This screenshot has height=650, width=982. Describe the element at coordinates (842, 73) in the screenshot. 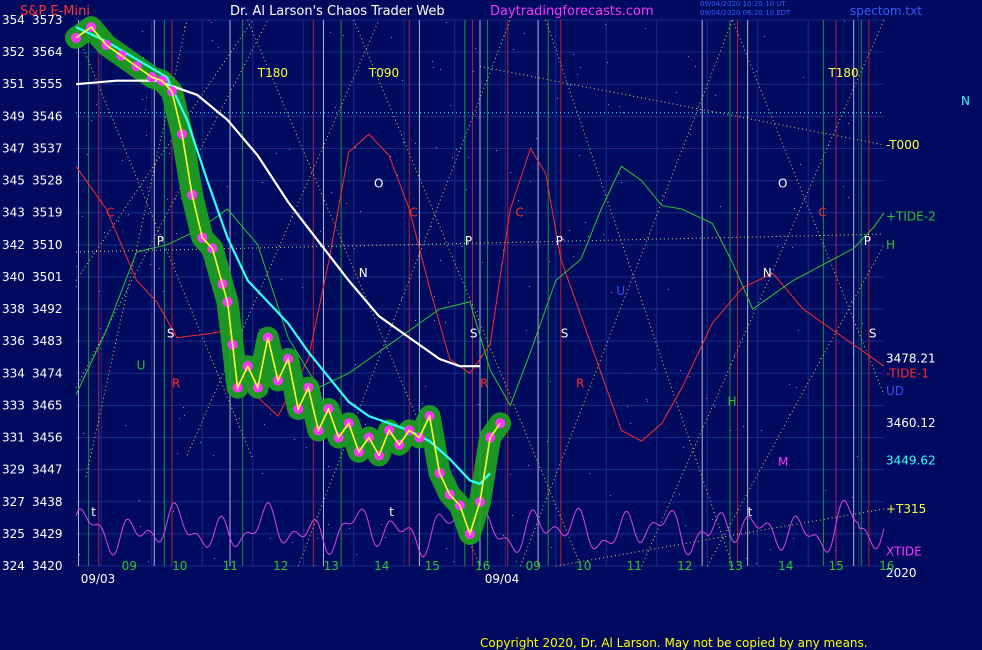

I see `annotation-label: T180` at that location.